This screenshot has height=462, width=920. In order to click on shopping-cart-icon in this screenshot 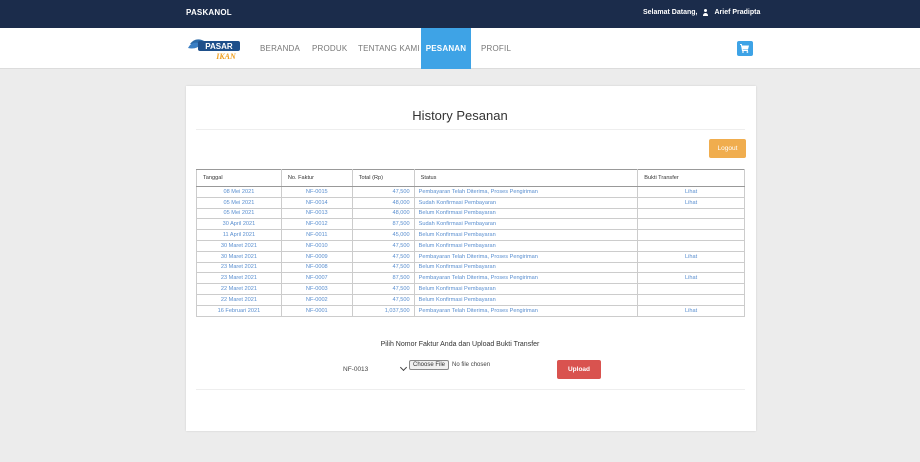, I will do `click(744, 48)`.